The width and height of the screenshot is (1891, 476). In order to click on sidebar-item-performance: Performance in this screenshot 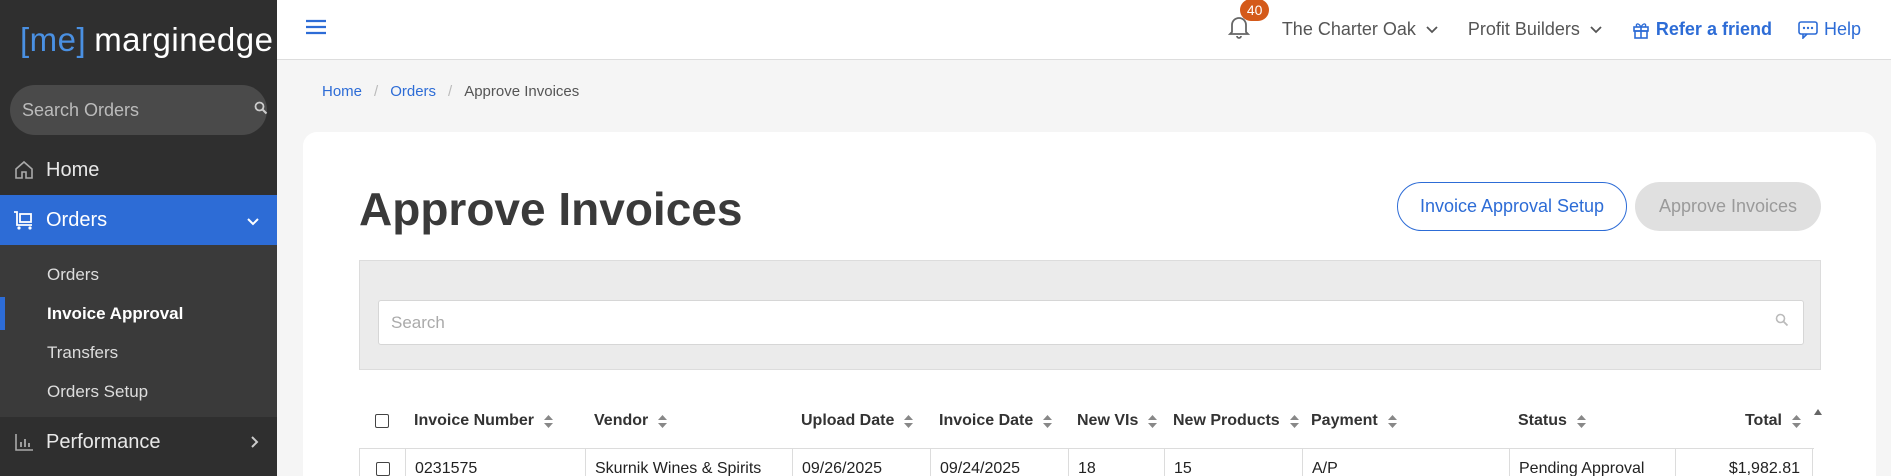, I will do `click(138, 442)`.